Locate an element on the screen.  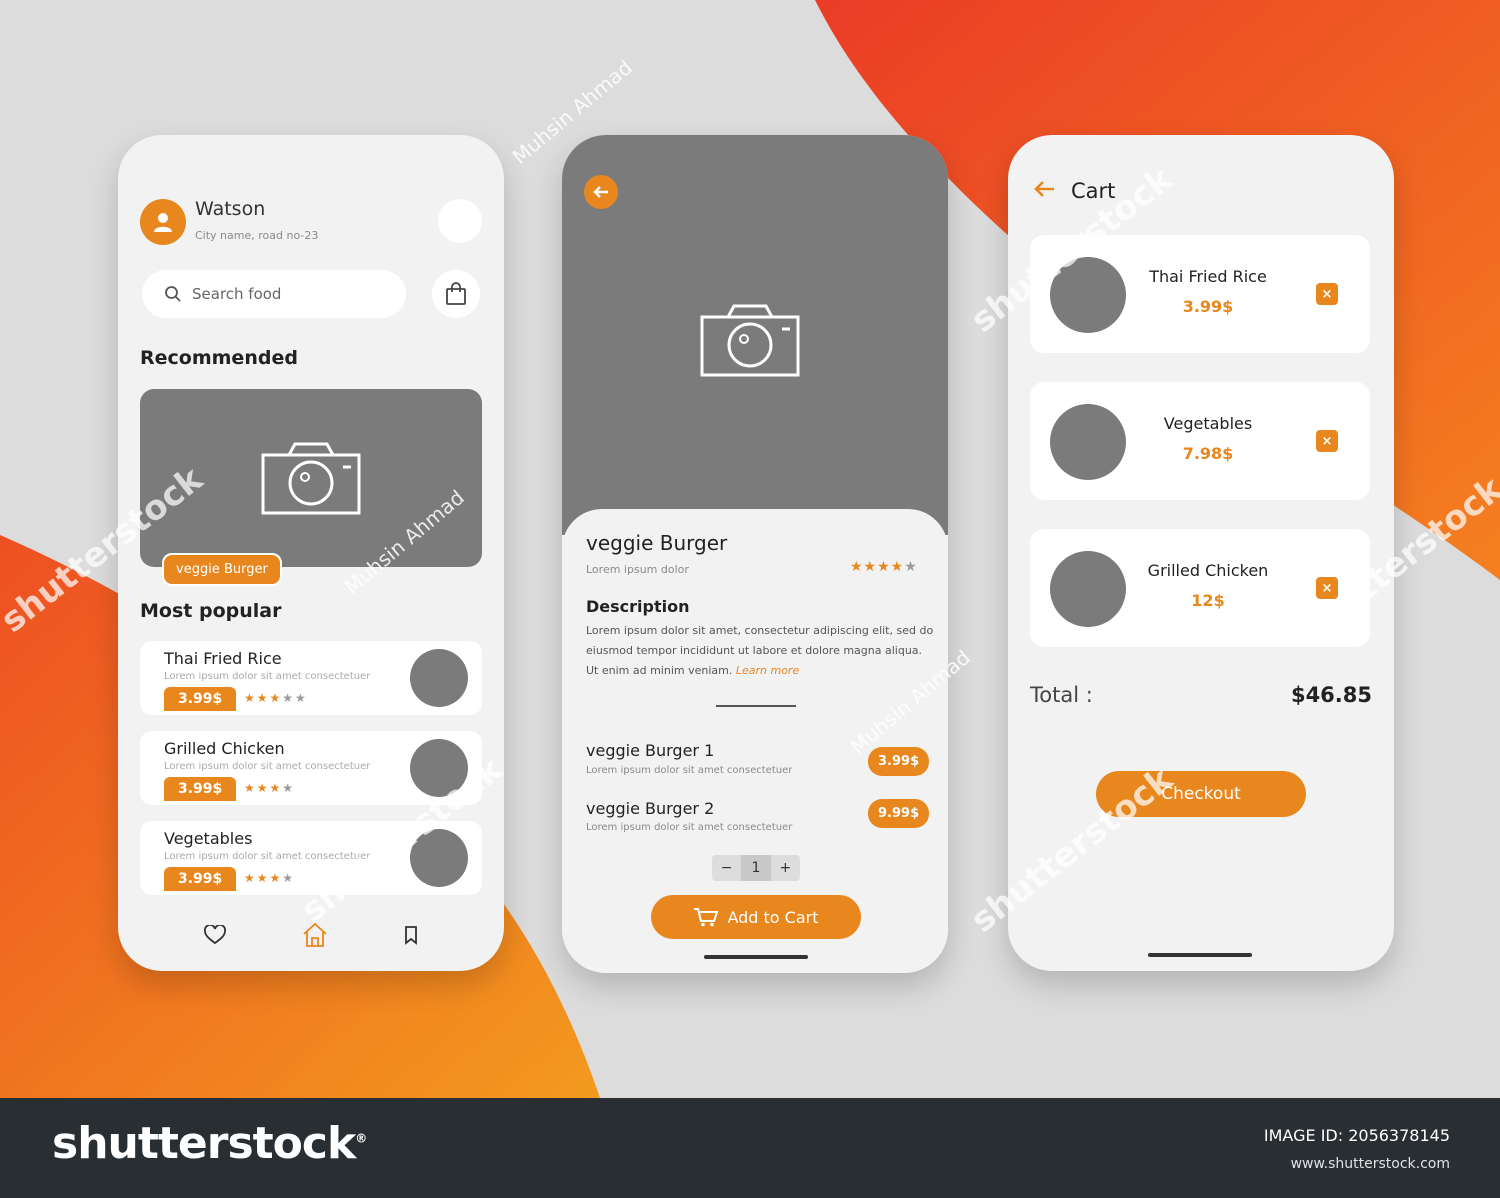
item-price: 7.98$ is located at coordinates (1208, 453).